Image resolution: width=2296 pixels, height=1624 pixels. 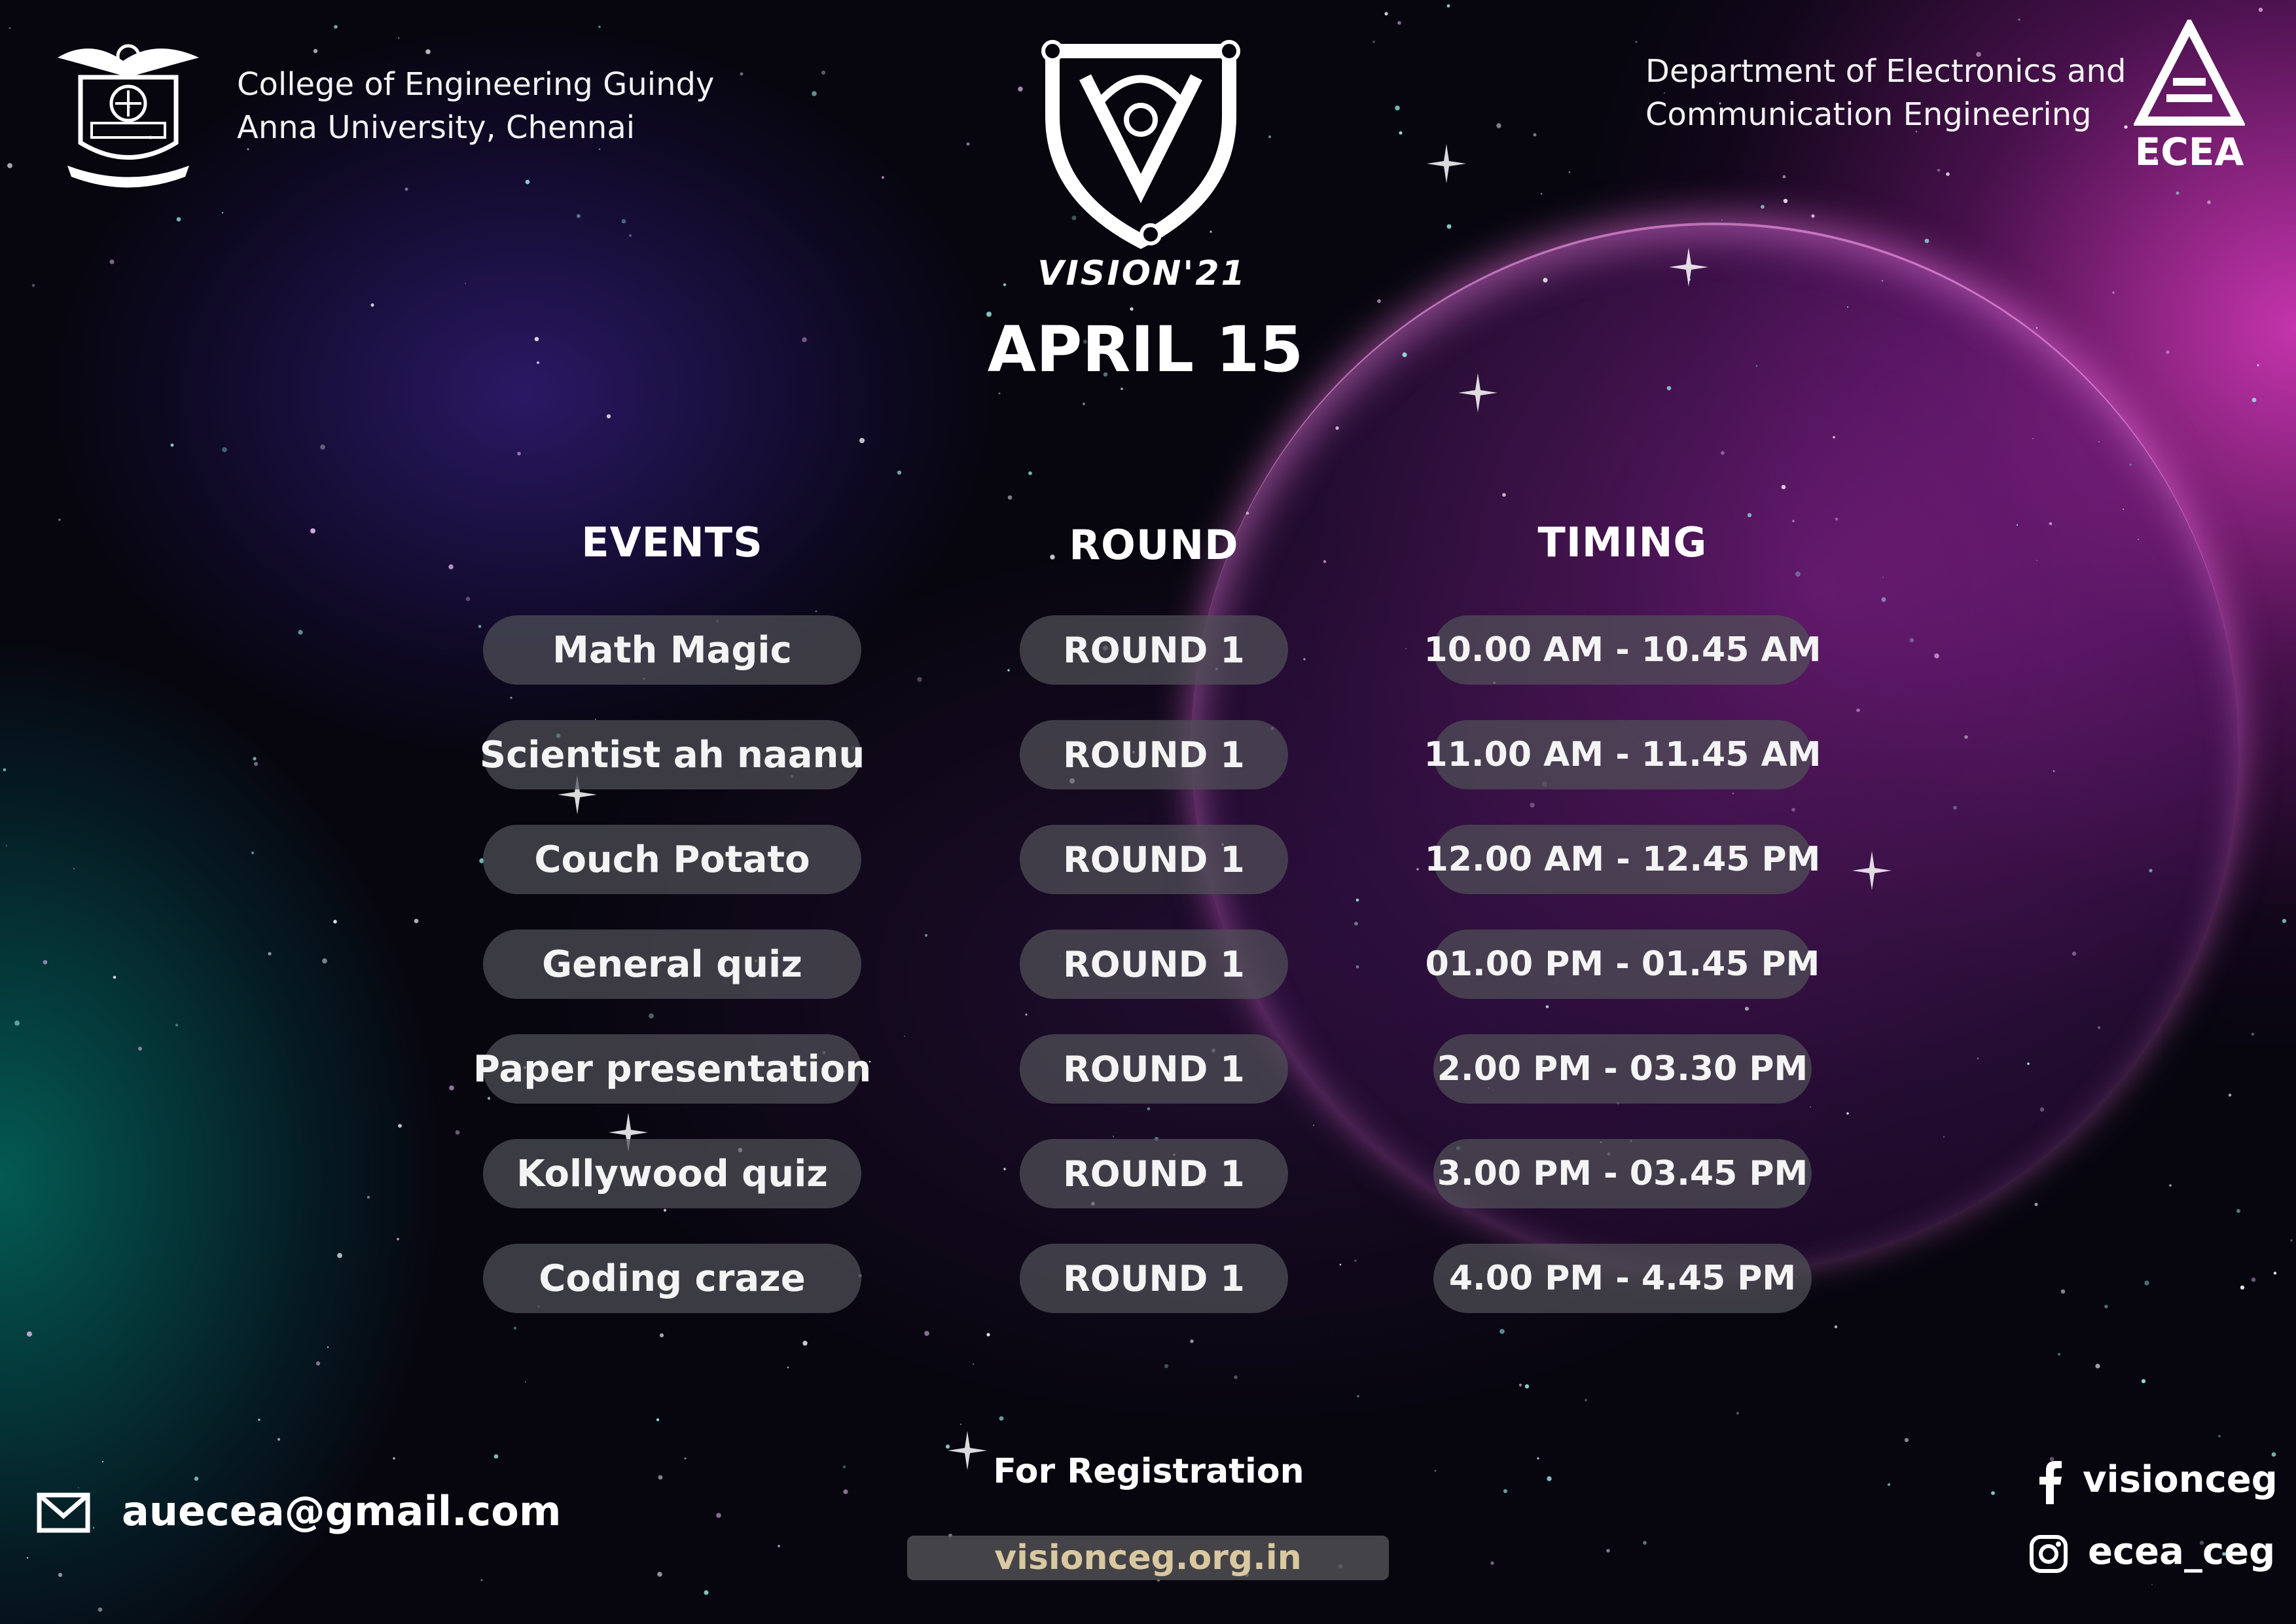 What do you see at coordinates (672, 1069) in the screenshot?
I see `event-name: Paper presentation` at bounding box center [672, 1069].